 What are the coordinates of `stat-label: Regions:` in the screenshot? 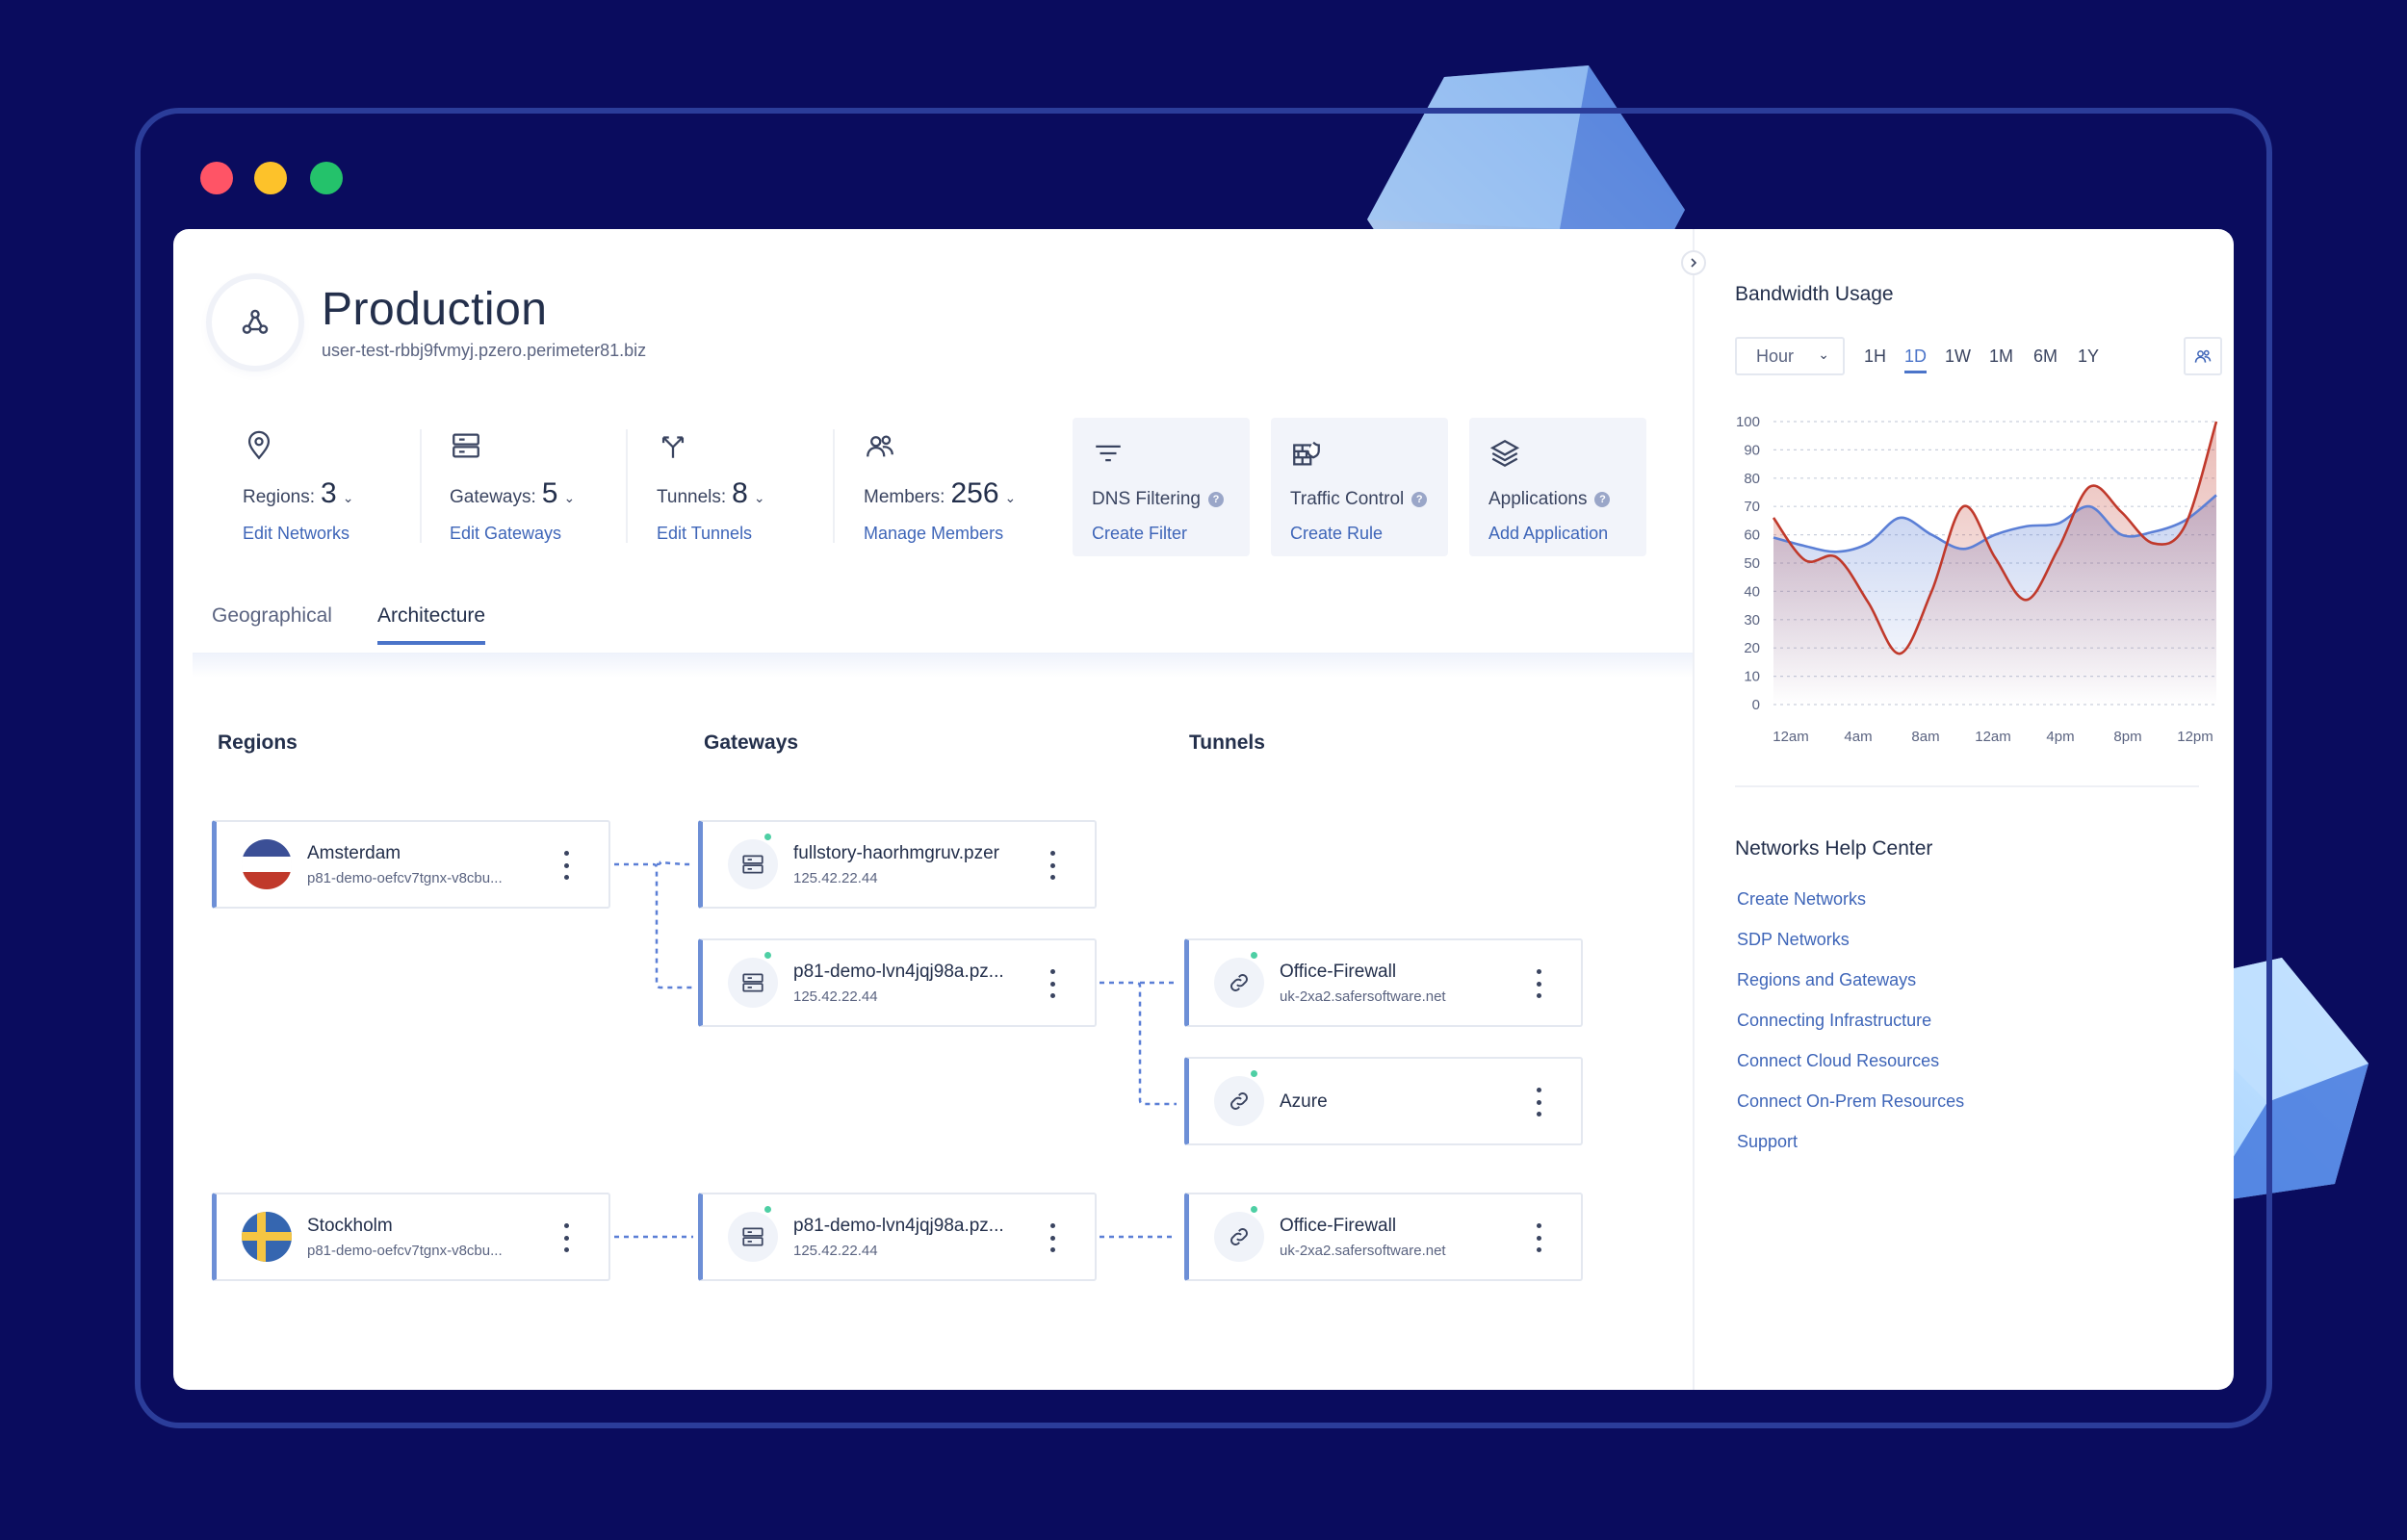 It's located at (279, 497).